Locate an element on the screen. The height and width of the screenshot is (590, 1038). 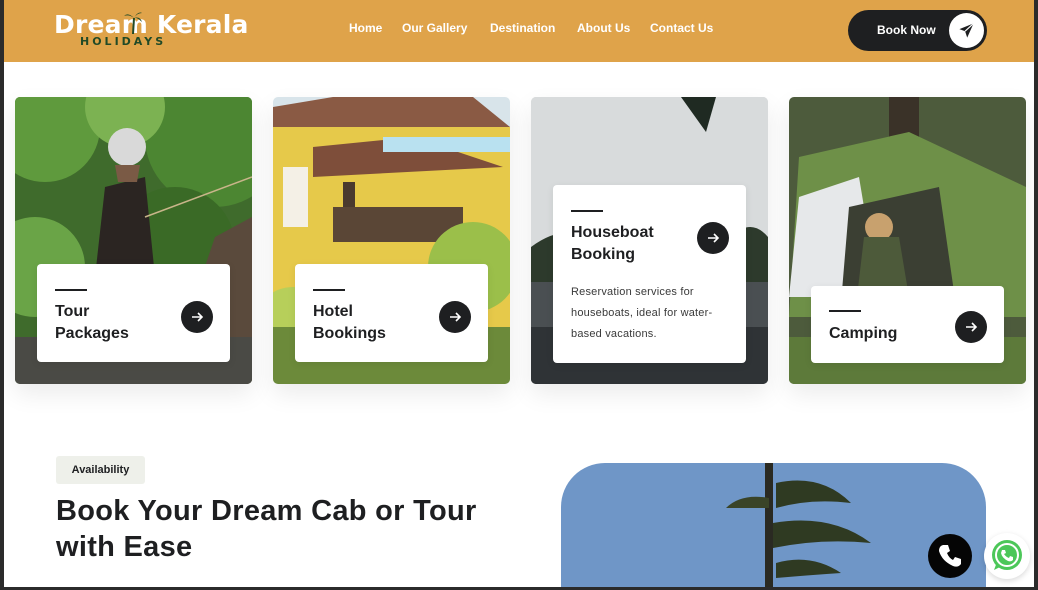
logo: Dream Kerala HOLIDAYS is located at coordinates (151, 30).